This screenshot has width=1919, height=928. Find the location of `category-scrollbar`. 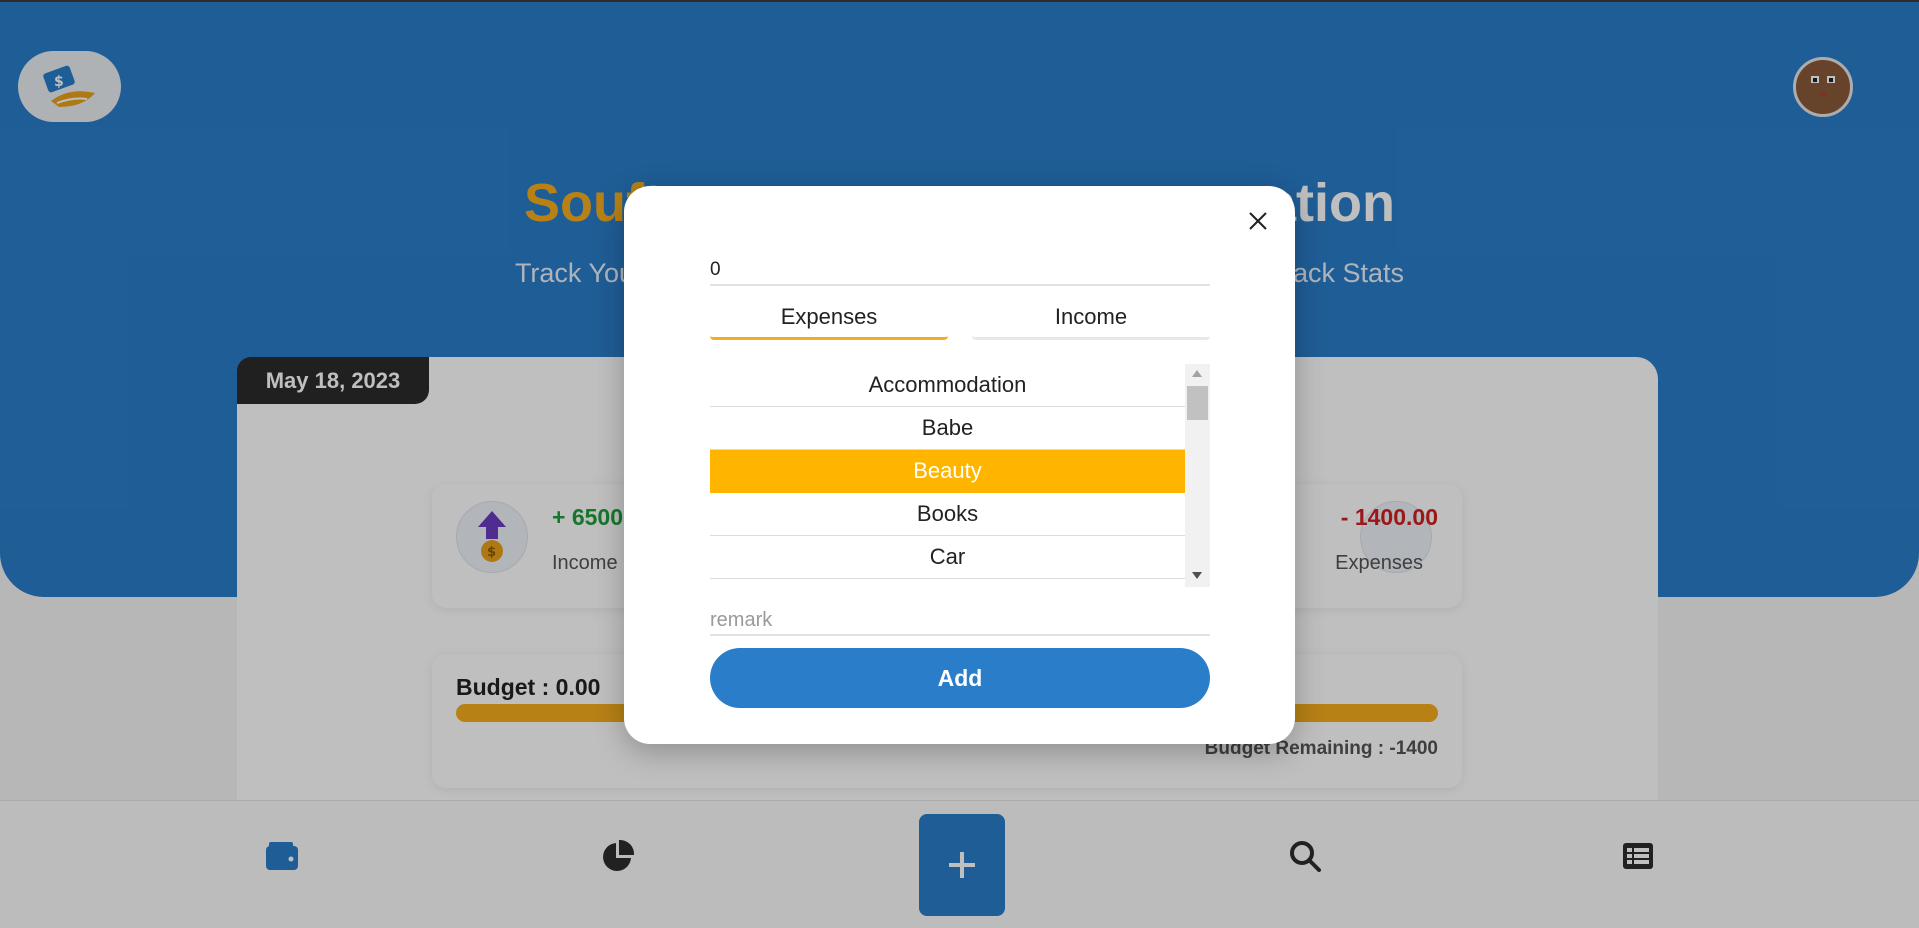

category-scrollbar is located at coordinates (1197, 475).